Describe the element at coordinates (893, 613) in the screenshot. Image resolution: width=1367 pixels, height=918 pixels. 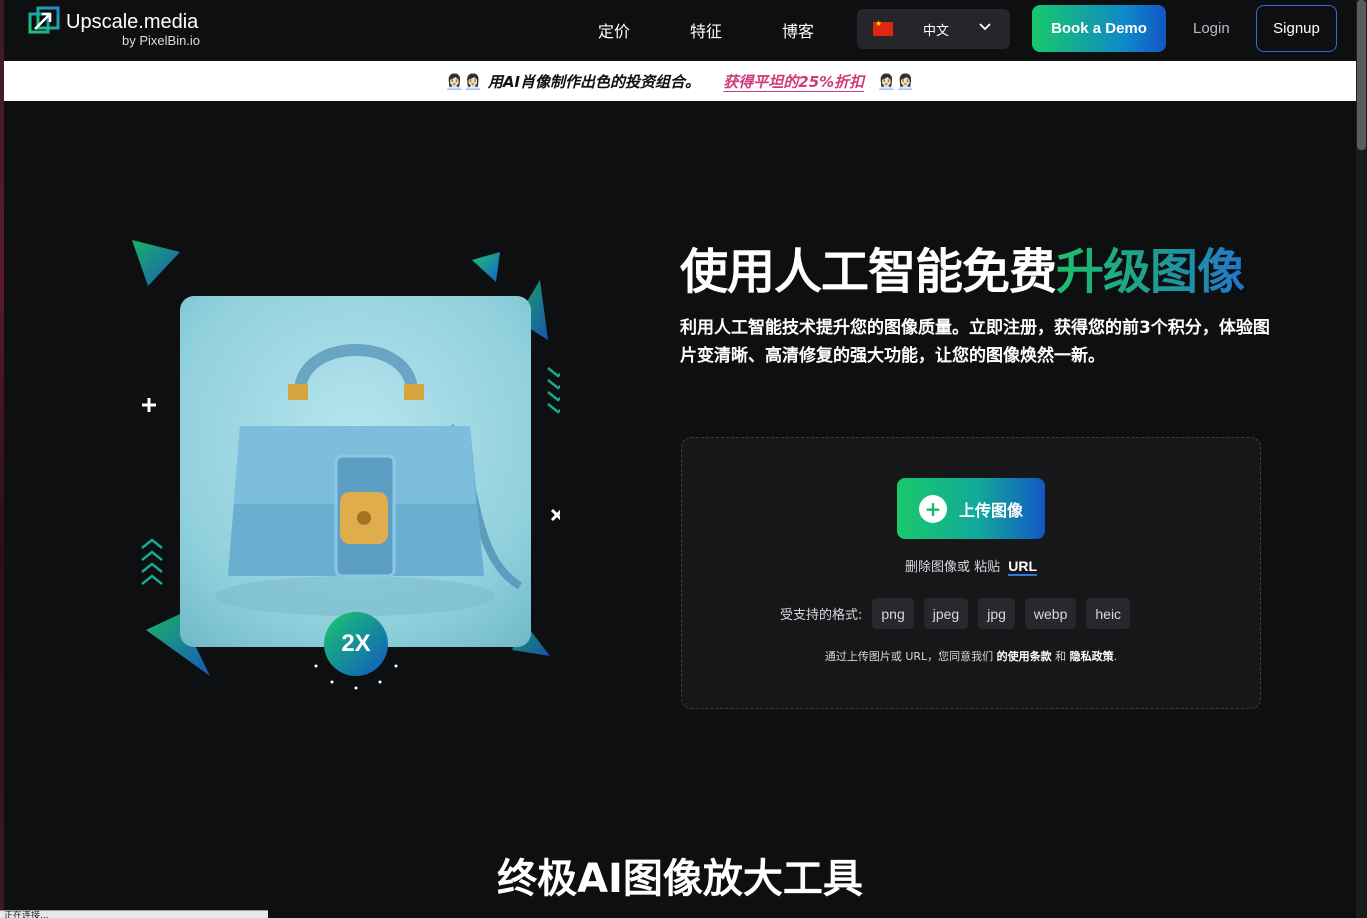
I see `format-chip: png` at that location.